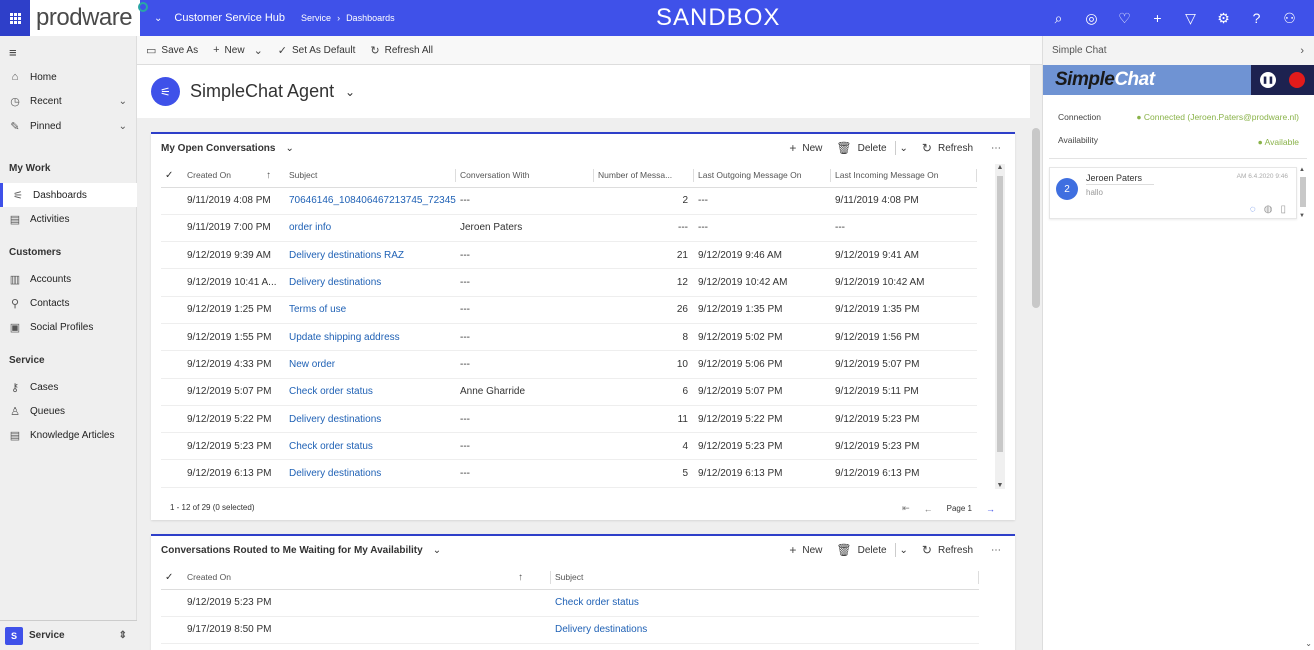  What do you see at coordinates (229, 18) in the screenshot?
I see `app-name: Customer Service Hub` at bounding box center [229, 18].